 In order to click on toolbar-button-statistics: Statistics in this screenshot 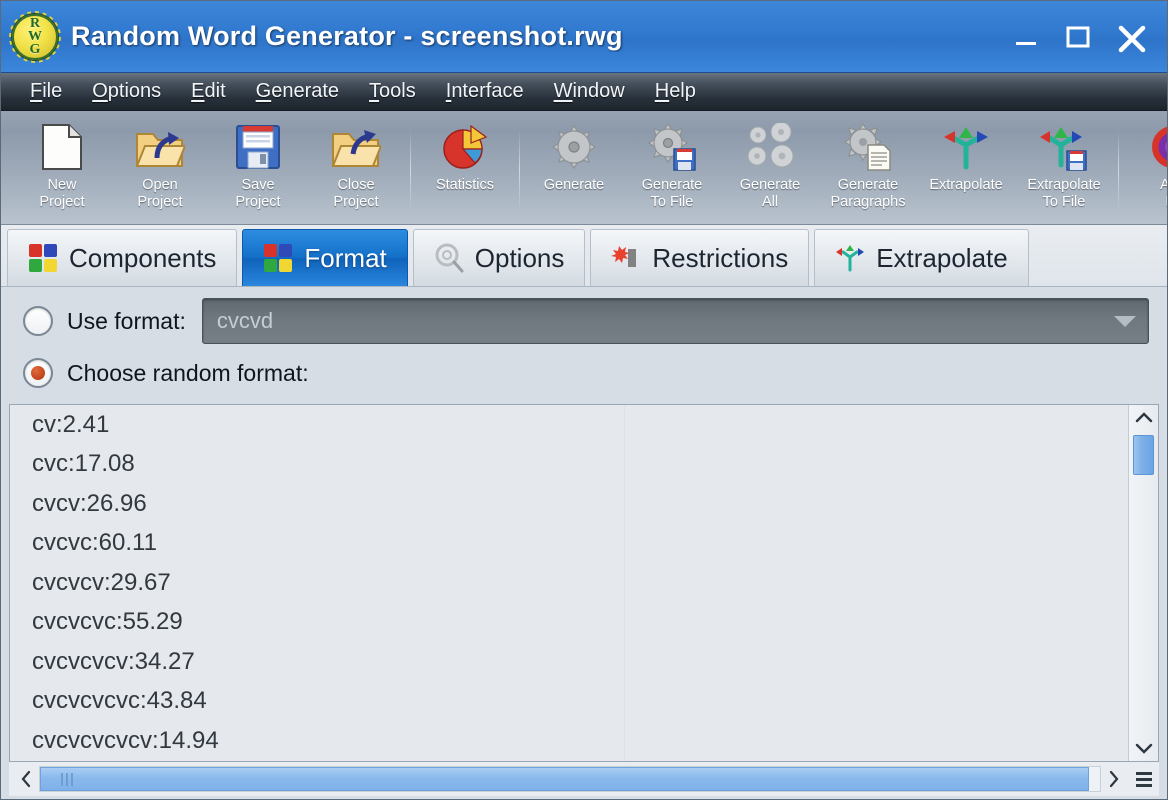, I will do `click(465, 169)`.